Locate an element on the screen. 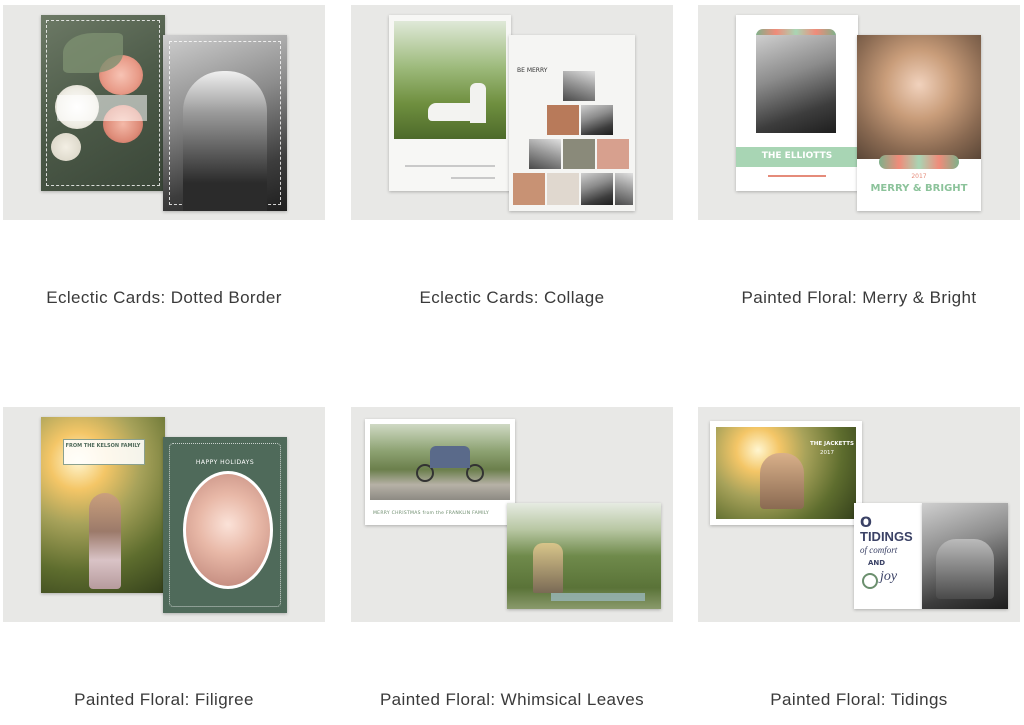 The width and height of the screenshot is (1024, 725). family-bw-photo is located at coordinates (965, 556).